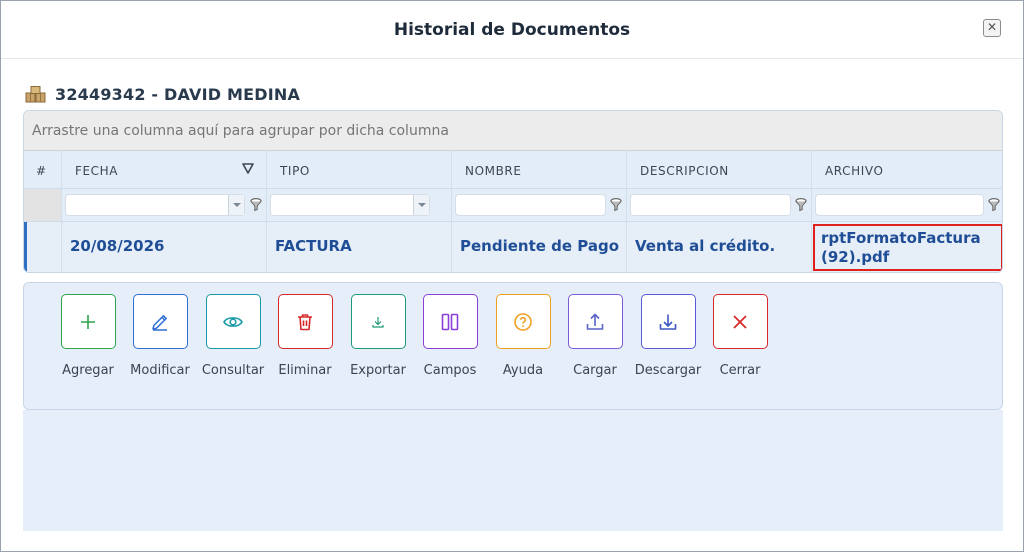  I want to click on close-icon, so click(740, 321).